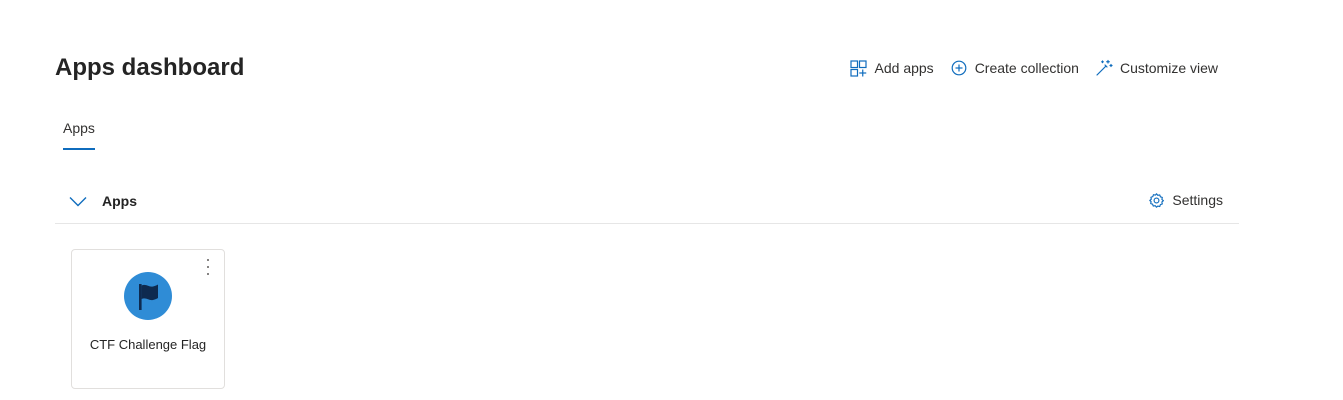 The height and width of the screenshot is (400, 1343). What do you see at coordinates (1168, 68) in the screenshot?
I see `customize-view-label: Customize view` at bounding box center [1168, 68].